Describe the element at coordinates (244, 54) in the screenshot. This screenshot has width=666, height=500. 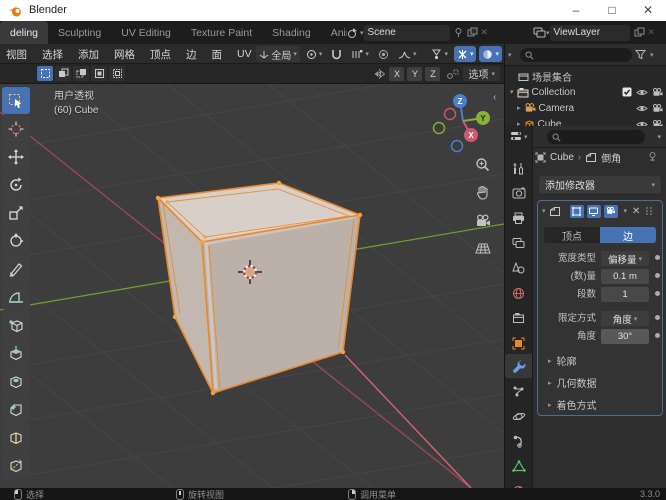
I see `menu-uv: UV` at that location.